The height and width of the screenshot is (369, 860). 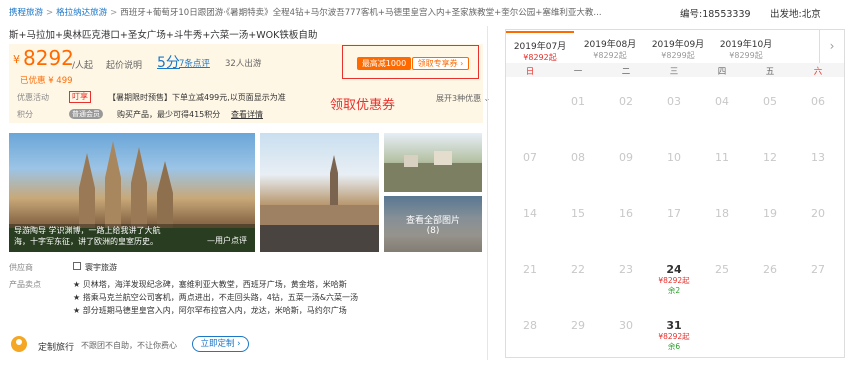 What do you see at coordinates (87, 236) in the screenshot?
I see `review-caption: 导游陶导 学识渊博，一路上给我讲了大航海，十字军东征，讲了欧洲的皇室历史。` at bounding box center [87, 236].